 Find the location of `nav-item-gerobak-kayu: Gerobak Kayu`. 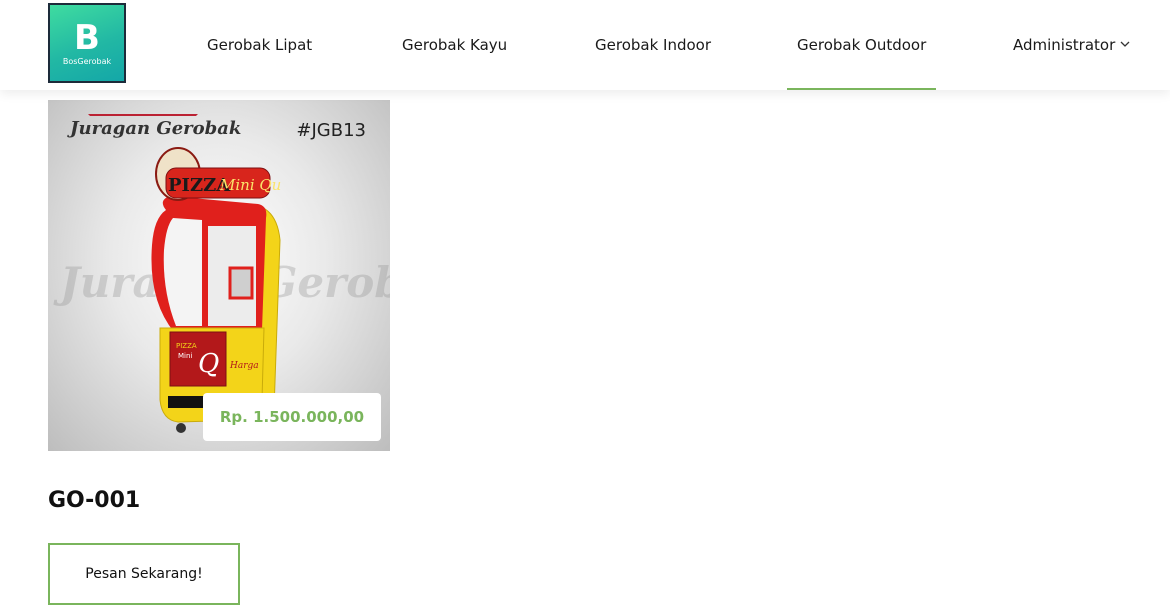

nav-item-gerobak-kayu: Gerobak Kayu is located at coordinates (454, 45).